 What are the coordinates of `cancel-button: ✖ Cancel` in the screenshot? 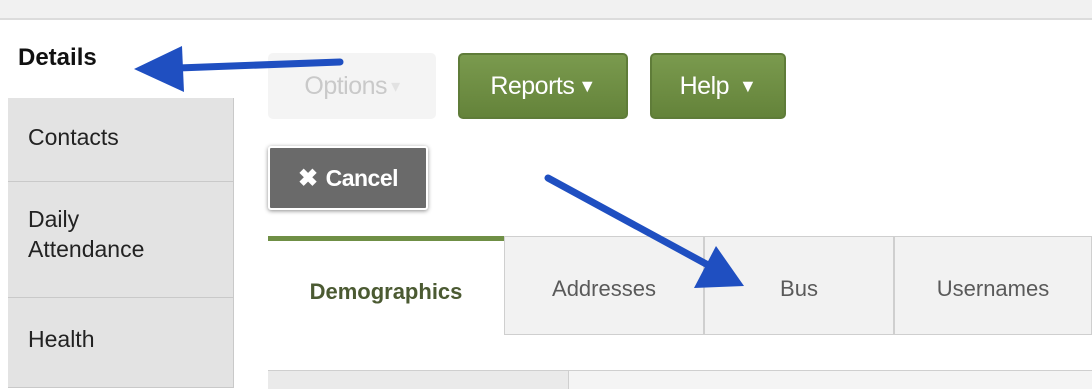 It's located at (348, 178).